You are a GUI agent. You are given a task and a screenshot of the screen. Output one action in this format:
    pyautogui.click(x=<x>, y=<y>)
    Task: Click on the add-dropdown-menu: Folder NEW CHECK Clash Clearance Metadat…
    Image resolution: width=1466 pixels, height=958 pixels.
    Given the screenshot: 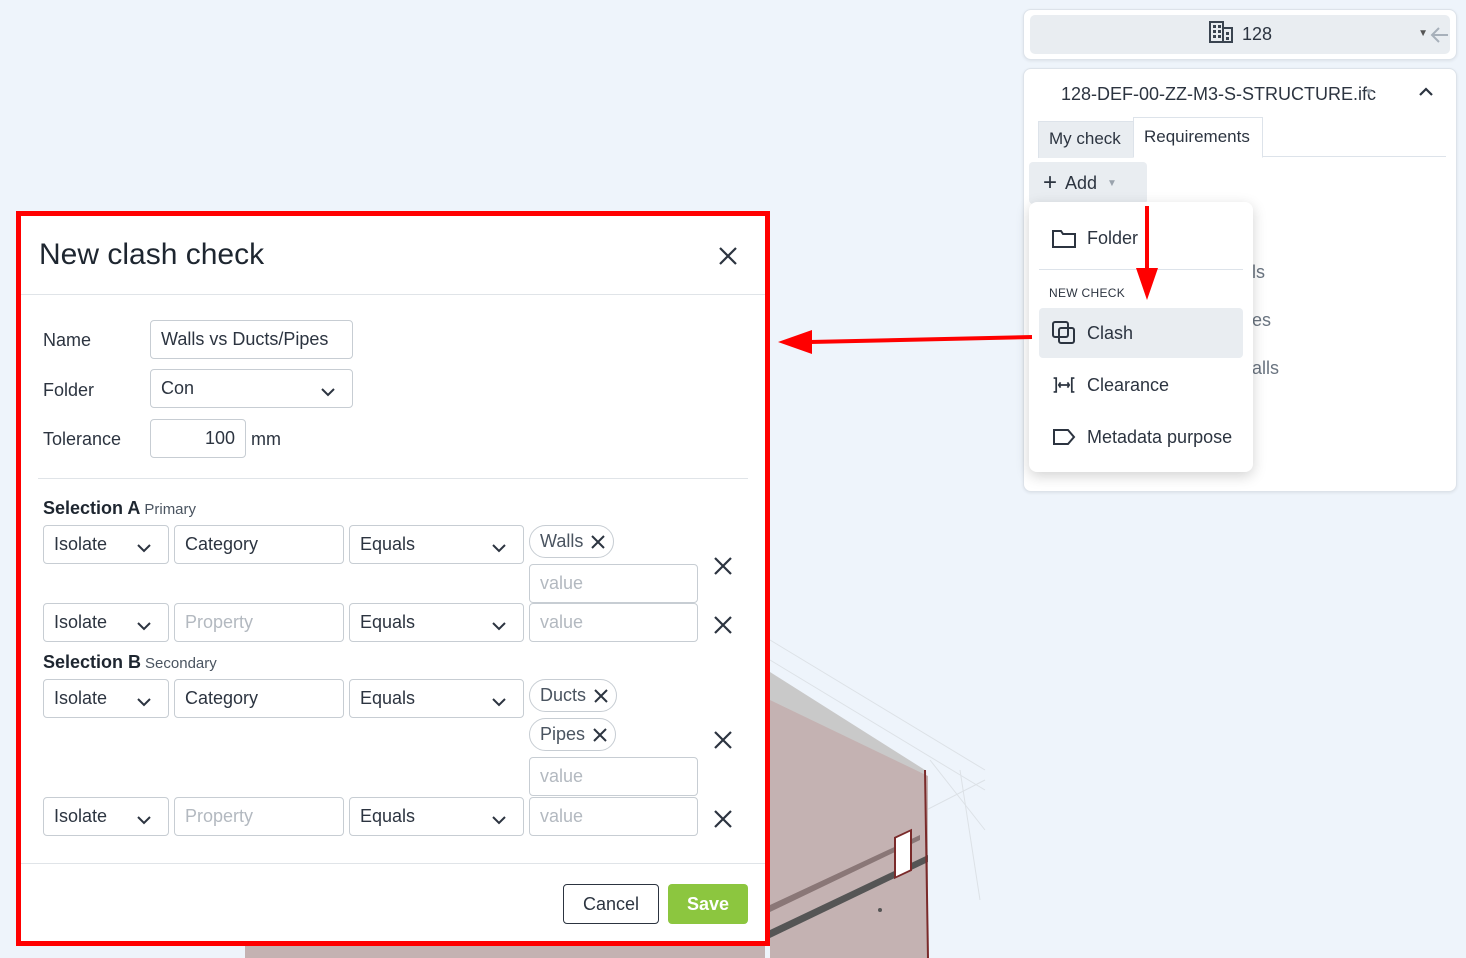 What is the action you would take?
    pyautogui.click(x=1141, y=337)
    